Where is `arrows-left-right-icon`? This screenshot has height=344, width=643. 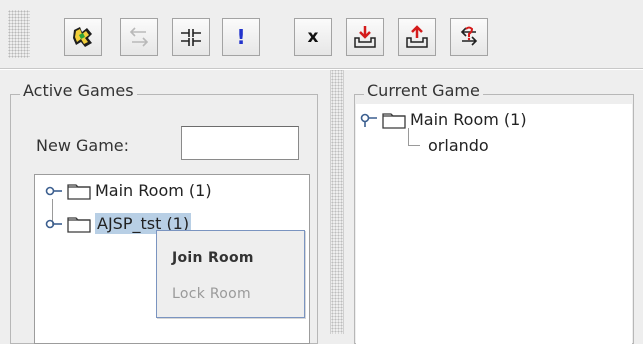
arrows-left-right-icon is located at coordinates (139, 37).